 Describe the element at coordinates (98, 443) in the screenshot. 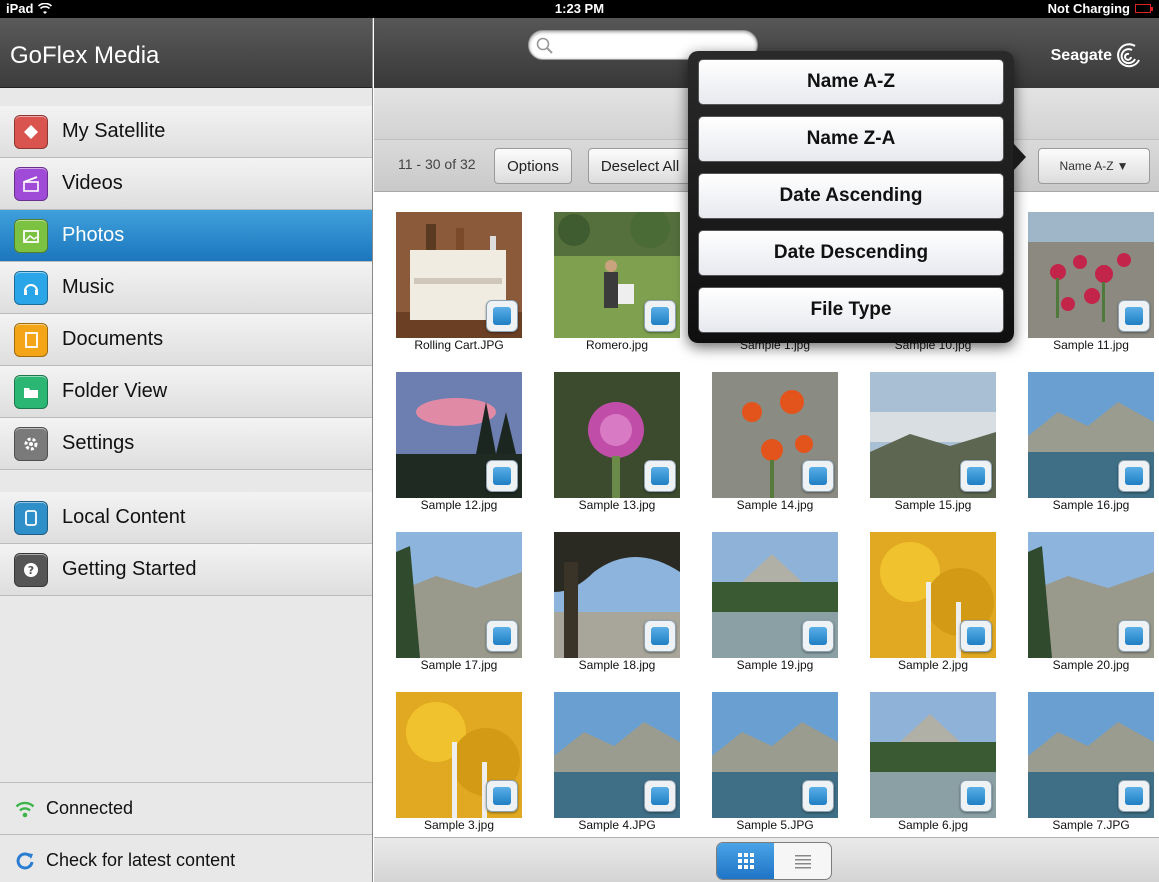

I see `sidebar-item-label: Settings` at that location.